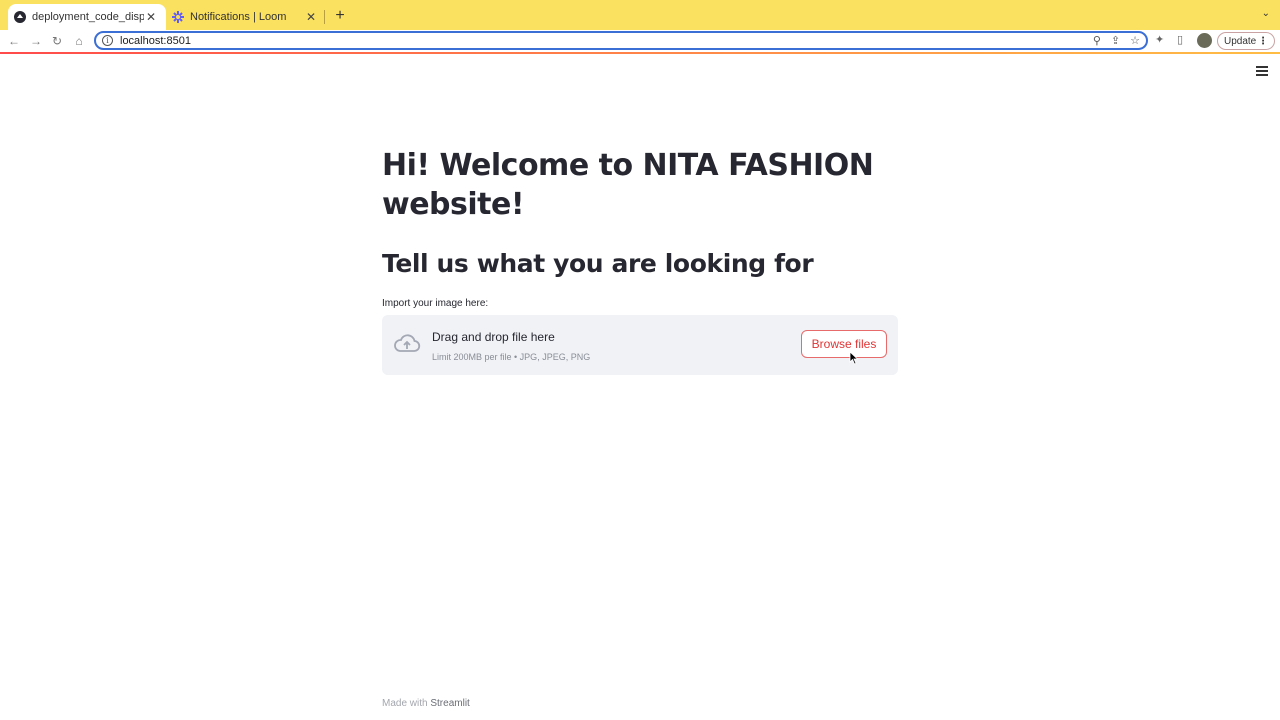 The height and width of the screenshot is (720, 1280). I want to click on site-info-icon: i, so click(107, 40).